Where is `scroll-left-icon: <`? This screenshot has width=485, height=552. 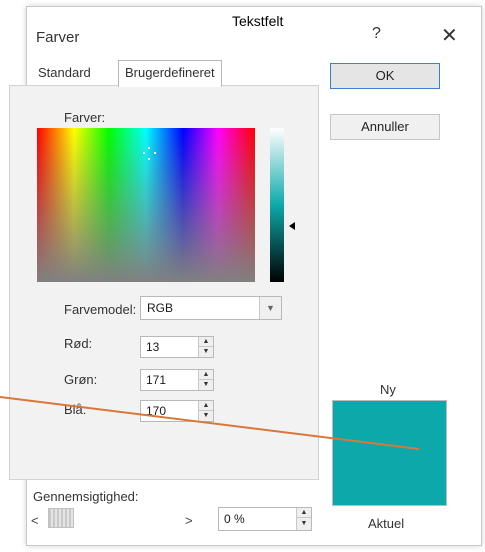
scroll-left-icon: < is located at coordinates (35, 520).